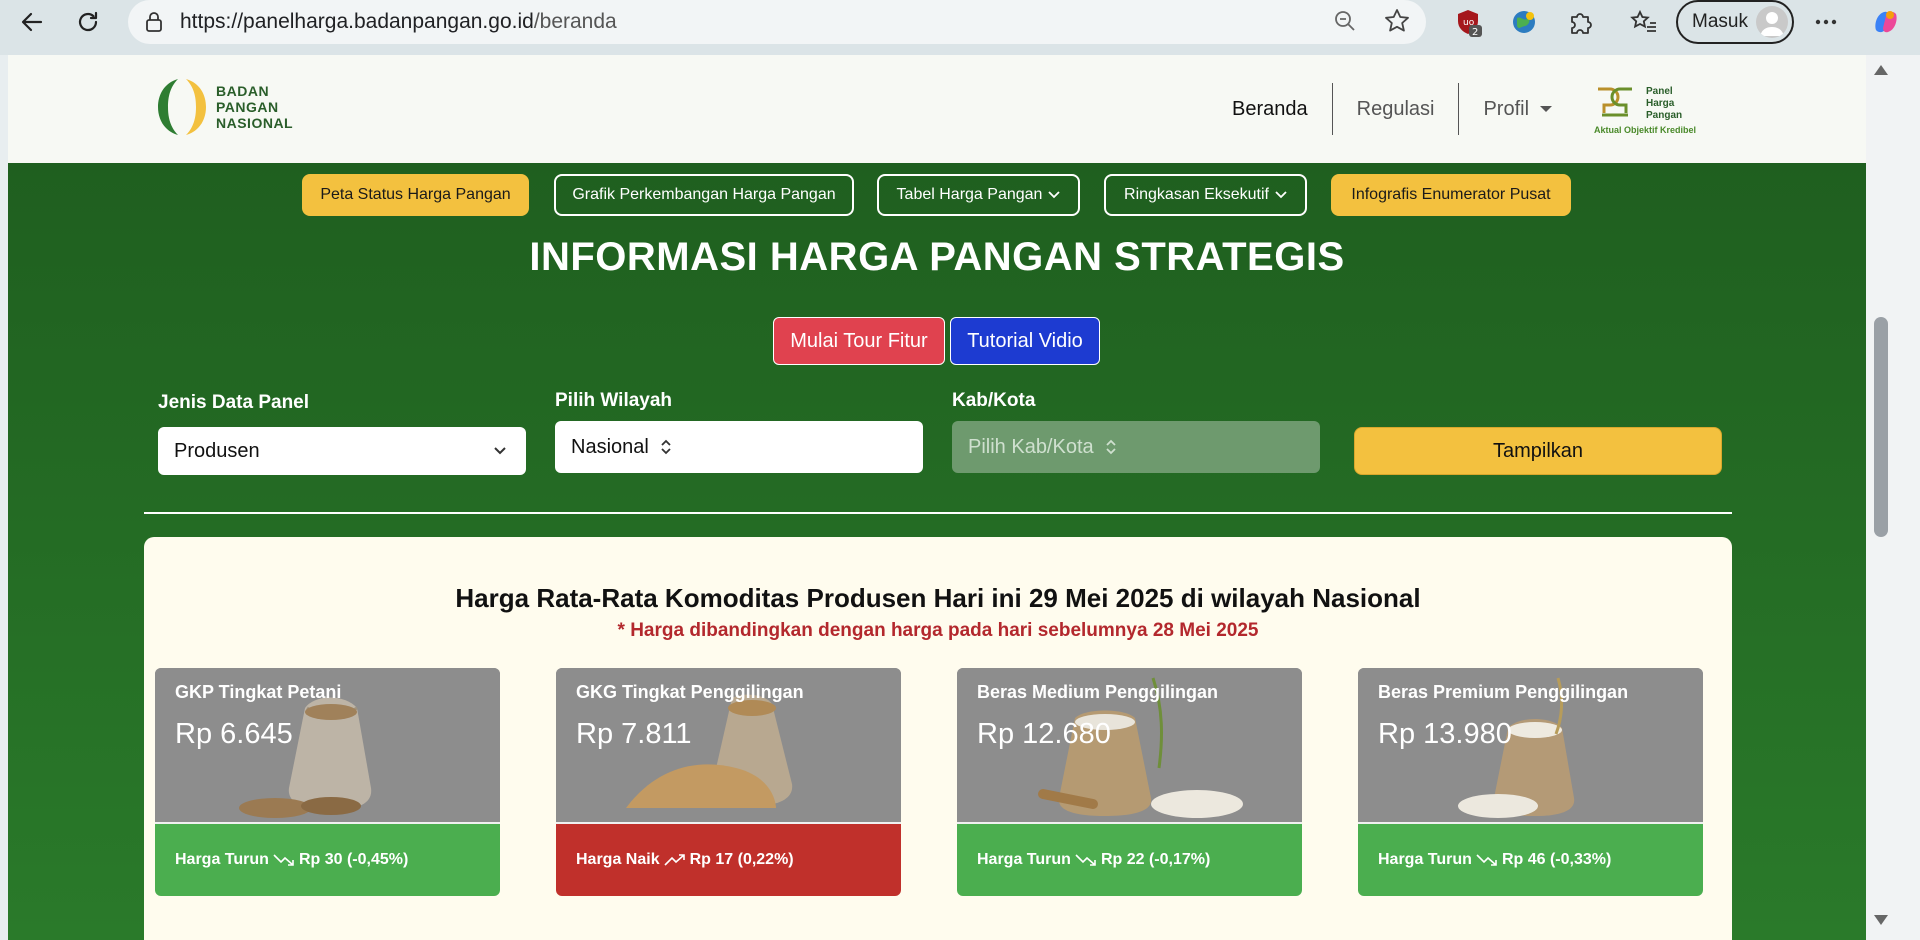  I want to click on more-options-icon, so click(1826, 22).